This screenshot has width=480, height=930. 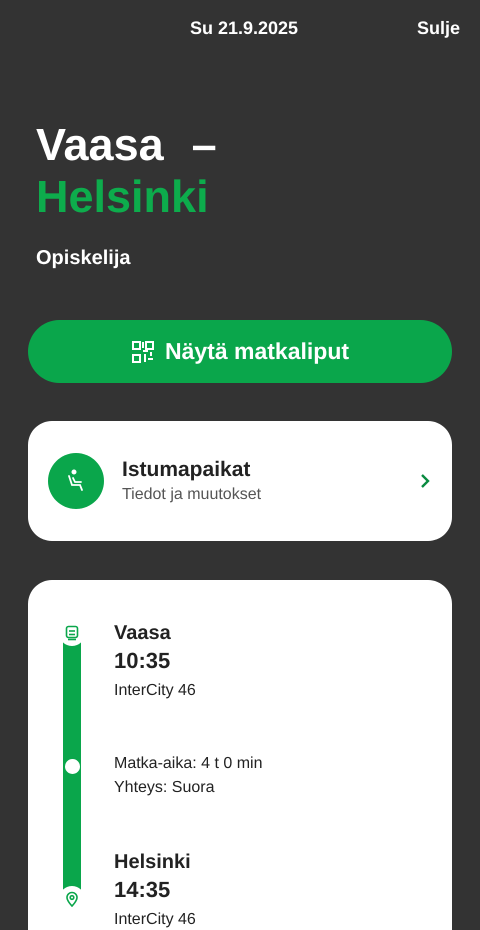 What do you see at coordinates (204, 145) in the screenshot?
I see `dash-text: –` at bounding box center [204, 145].